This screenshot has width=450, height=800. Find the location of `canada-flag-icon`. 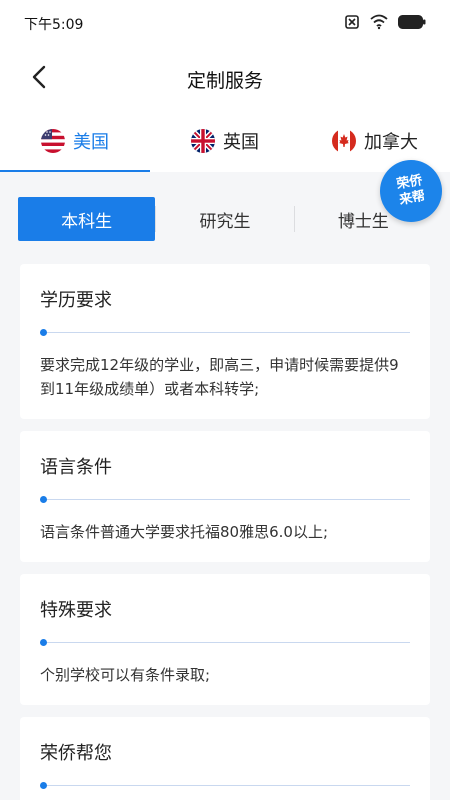

canada-flag-icon is located at coordinates (344, 141).